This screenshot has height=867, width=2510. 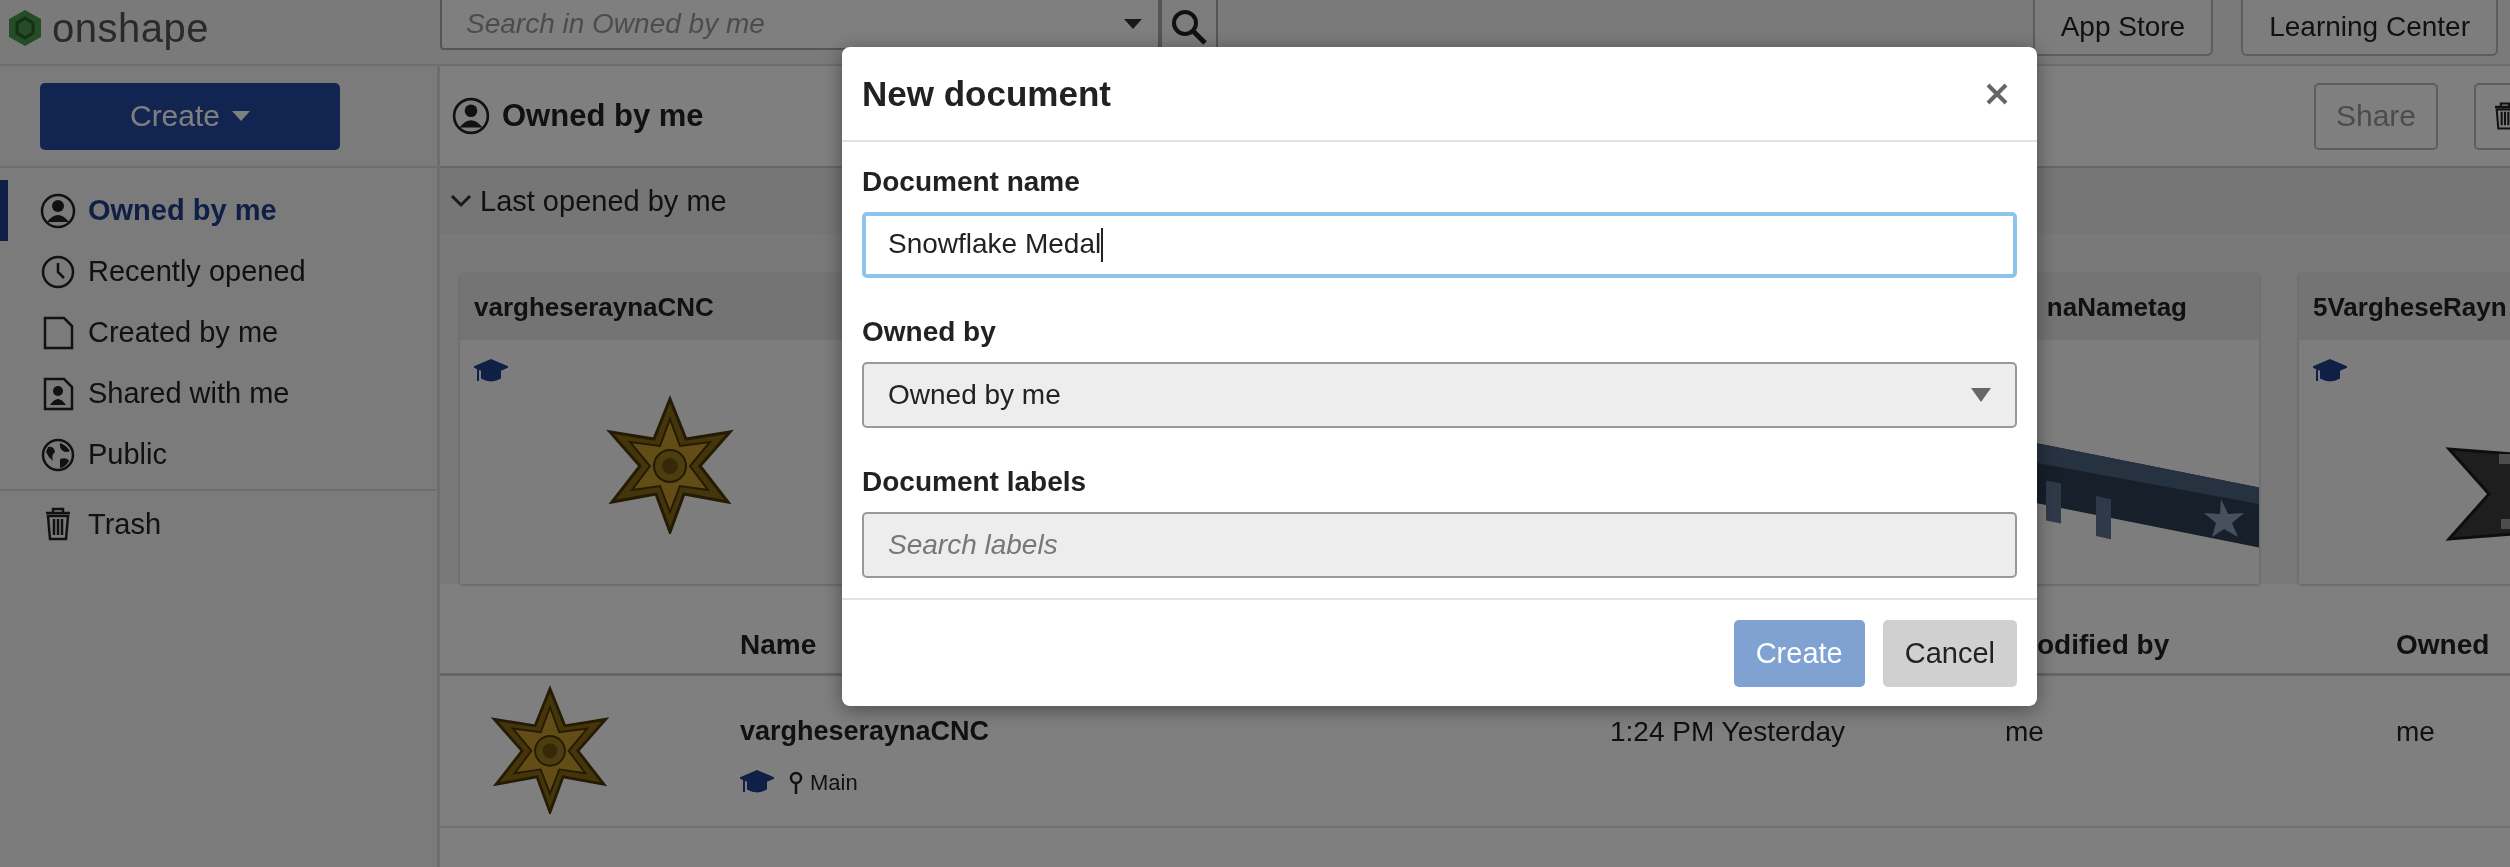 What do you see at coordinates (189, 393) in the screenshot?
I see `sidebar-label: Shared with me` at bounding box center [189, 393].